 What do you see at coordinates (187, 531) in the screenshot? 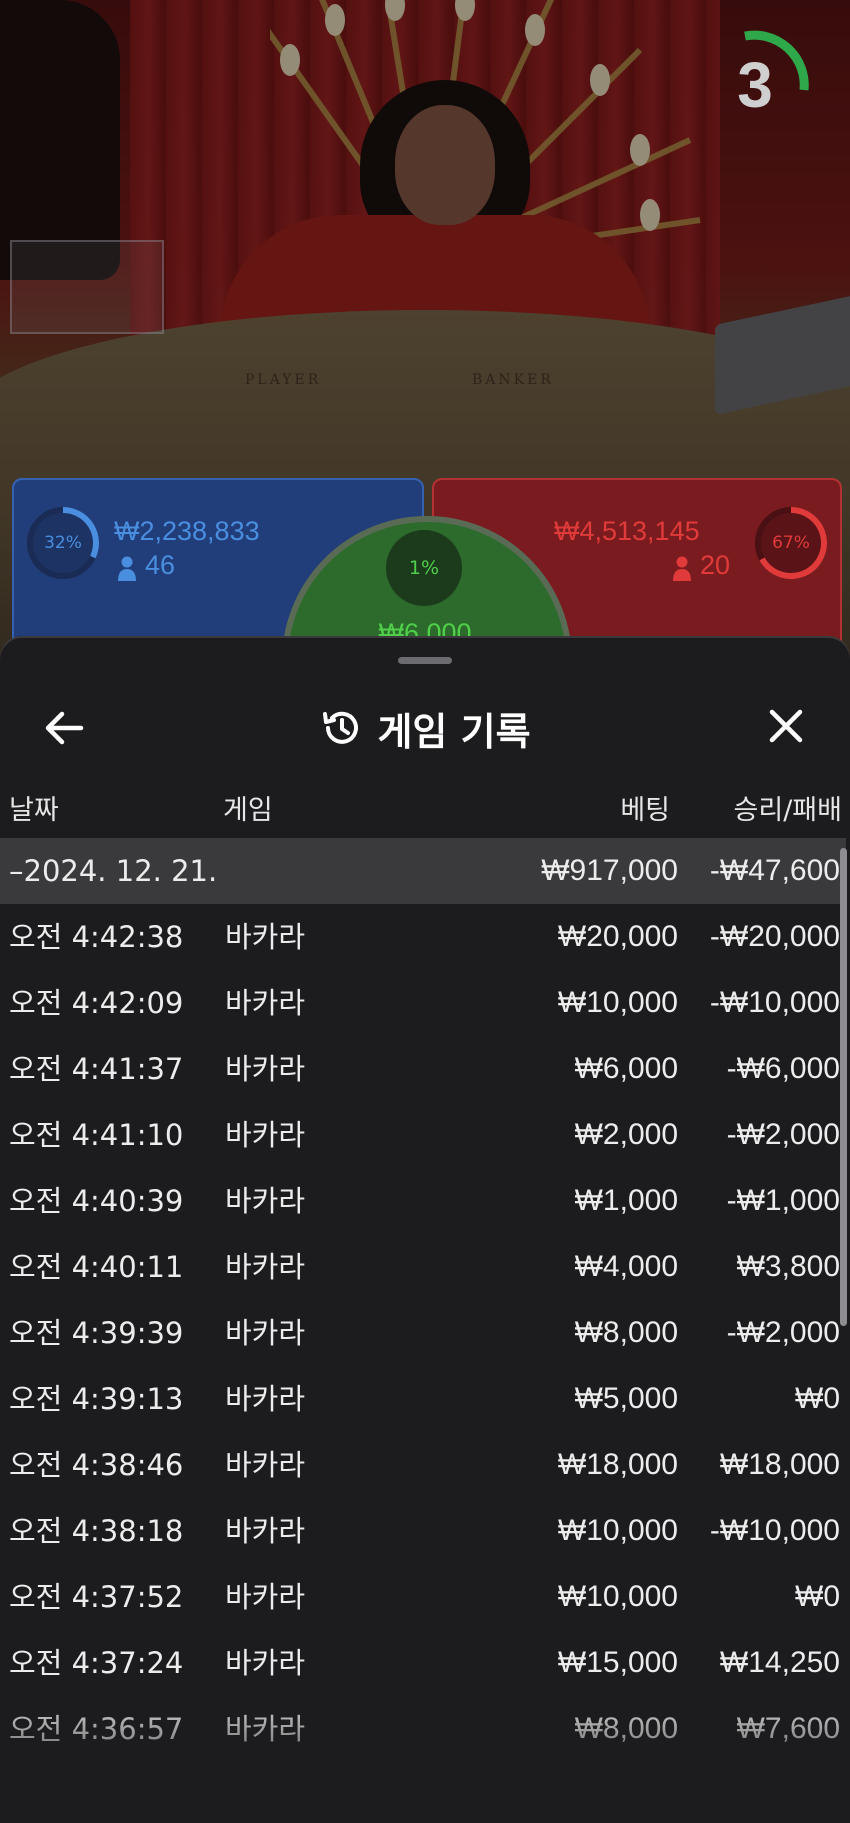
I see `player-total-amount: ₩2,238,833` at bounding box center [187, 531].